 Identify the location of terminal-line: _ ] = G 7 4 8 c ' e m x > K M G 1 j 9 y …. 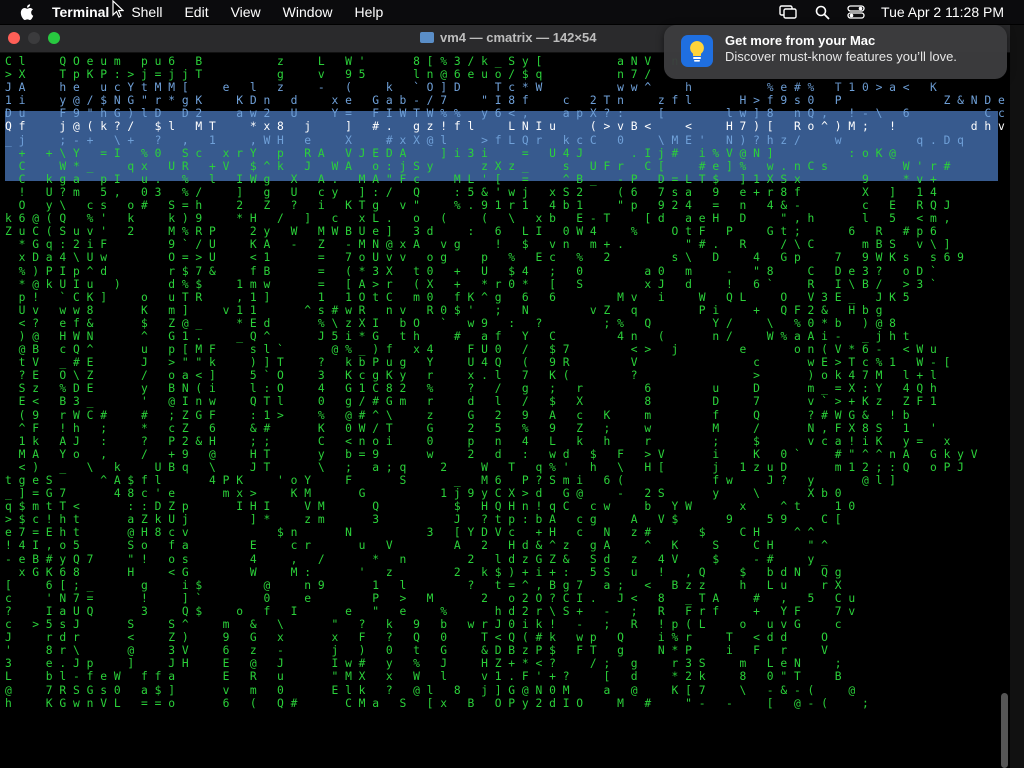
(423, 494).